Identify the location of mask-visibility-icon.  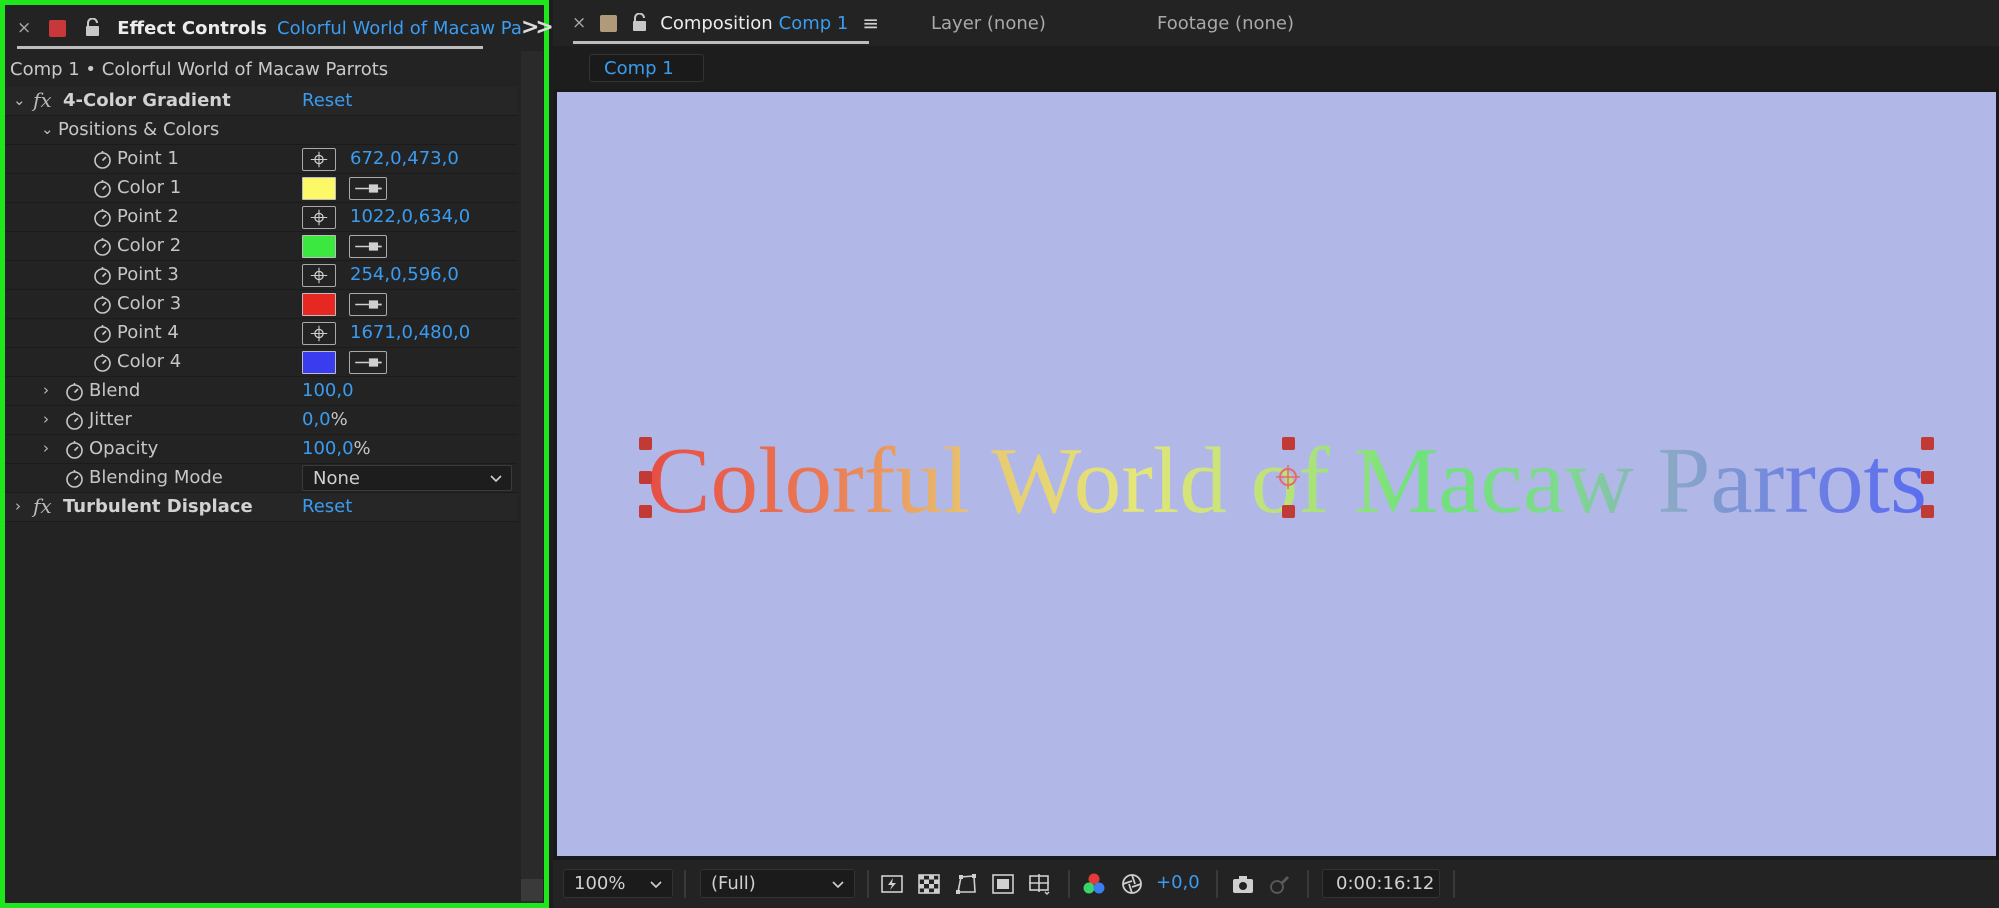
(966, 884).